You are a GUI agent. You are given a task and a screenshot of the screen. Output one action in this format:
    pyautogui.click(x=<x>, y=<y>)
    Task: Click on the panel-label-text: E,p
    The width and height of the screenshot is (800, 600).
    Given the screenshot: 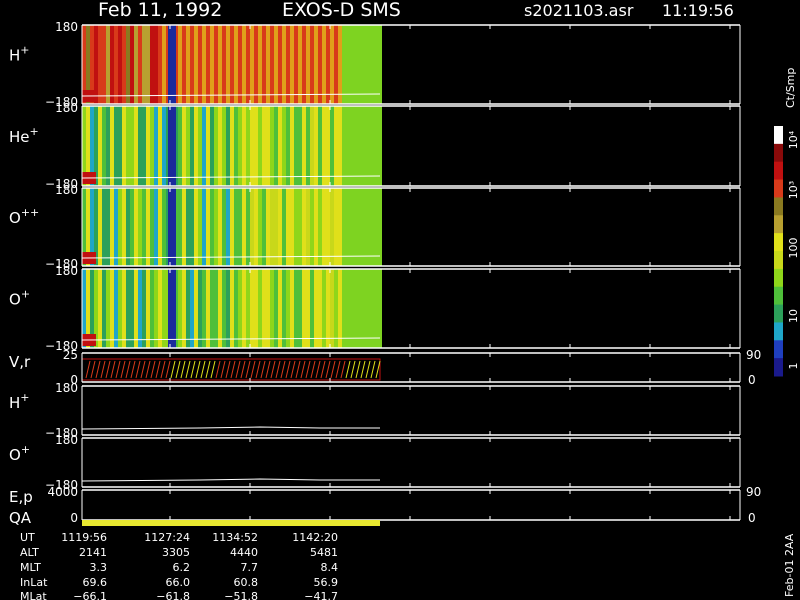 What is the action you would take?
    pyautogui.click(x=21, y=497)
    